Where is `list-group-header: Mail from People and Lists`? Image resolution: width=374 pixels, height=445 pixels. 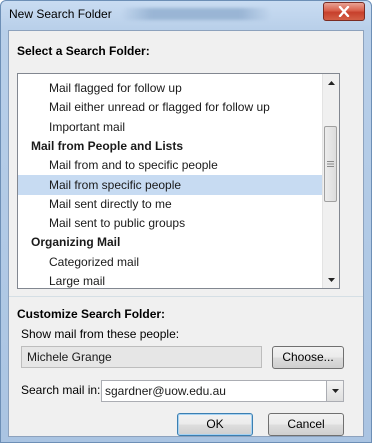
list-group-header: Mail from People and Lists is located at coordinates (107, 145).